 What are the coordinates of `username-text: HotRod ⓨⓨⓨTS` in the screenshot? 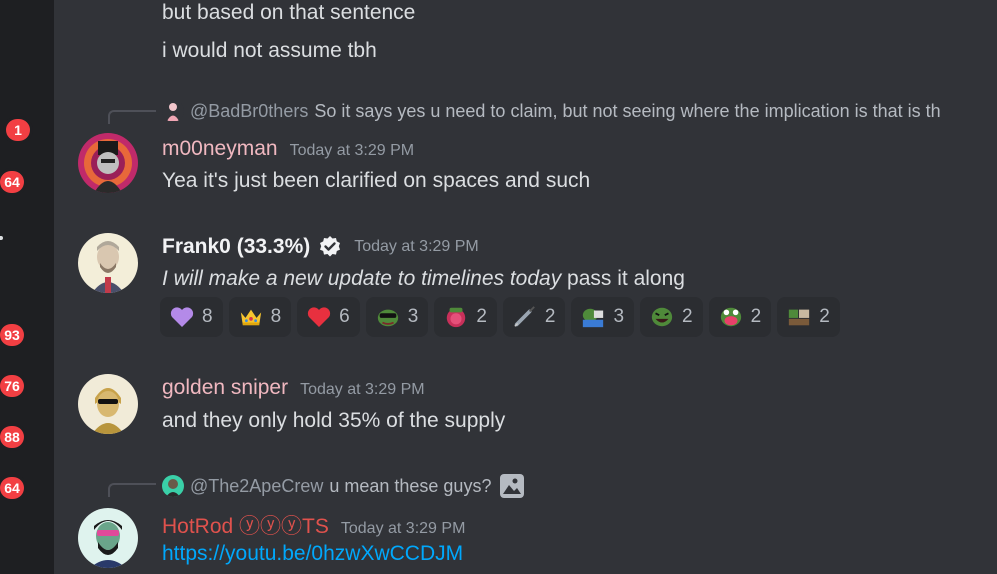 It's located at (245, 526).